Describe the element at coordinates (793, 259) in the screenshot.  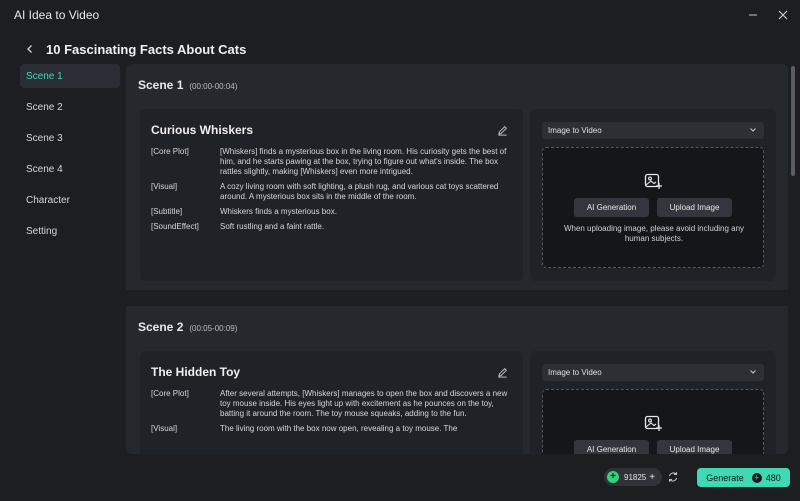
I see `scrollbar` at that location.